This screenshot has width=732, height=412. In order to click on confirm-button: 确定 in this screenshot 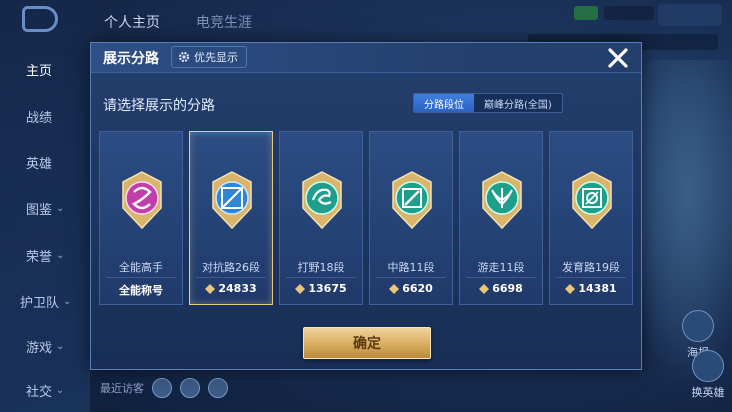, I will do `click(367, 343)`.